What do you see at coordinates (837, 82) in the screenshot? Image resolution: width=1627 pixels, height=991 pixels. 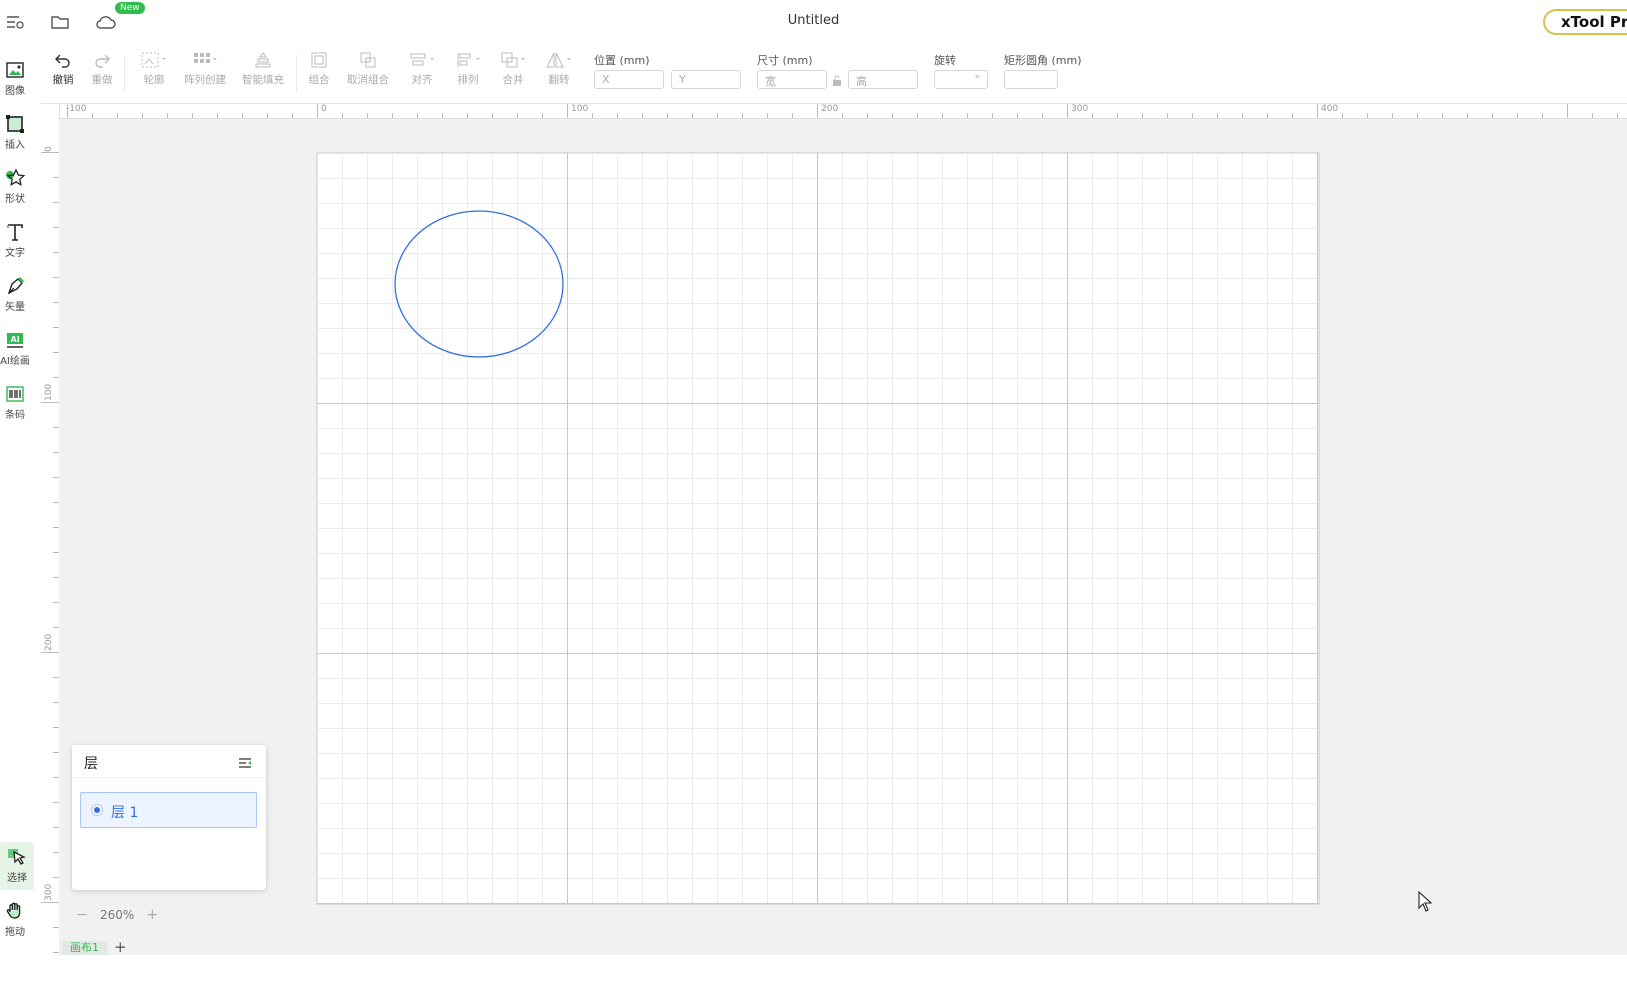 I see `lock-ratio-icon` at bounding box center [837, 82].